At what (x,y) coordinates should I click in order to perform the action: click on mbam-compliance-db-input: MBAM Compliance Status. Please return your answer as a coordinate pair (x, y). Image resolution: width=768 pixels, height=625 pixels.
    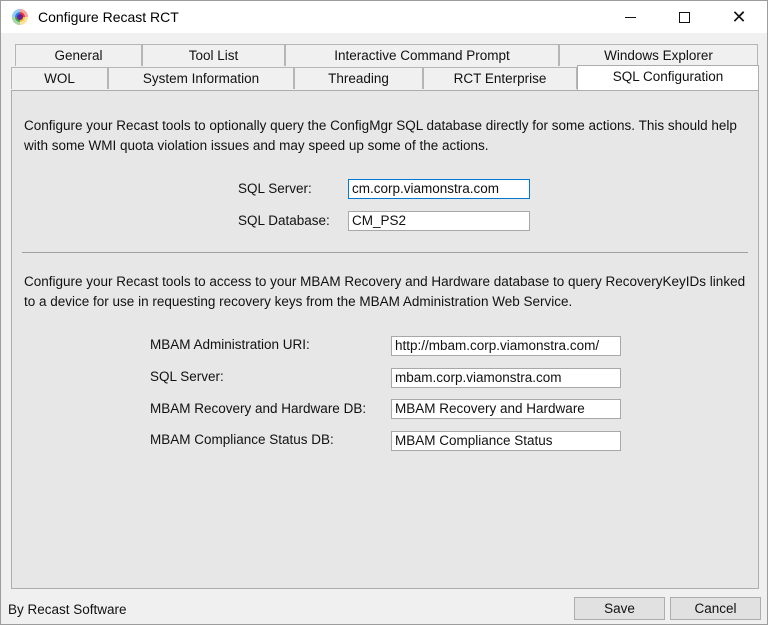
    Looking at the image, I should click on (506, 441).